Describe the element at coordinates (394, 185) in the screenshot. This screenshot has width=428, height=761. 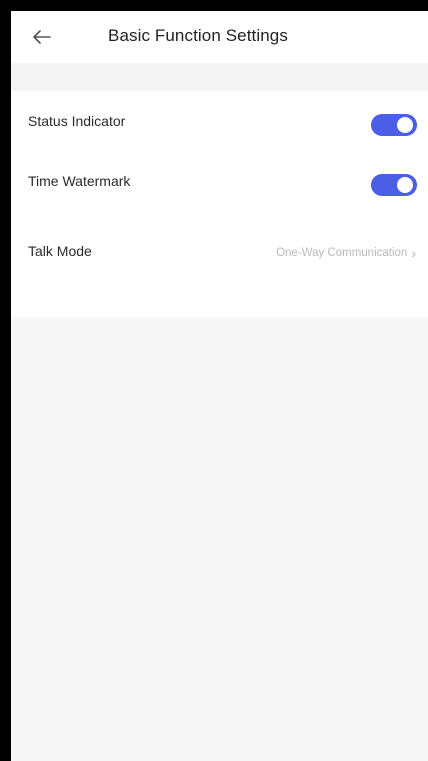
I see `time-watermark-toggle` at that location.